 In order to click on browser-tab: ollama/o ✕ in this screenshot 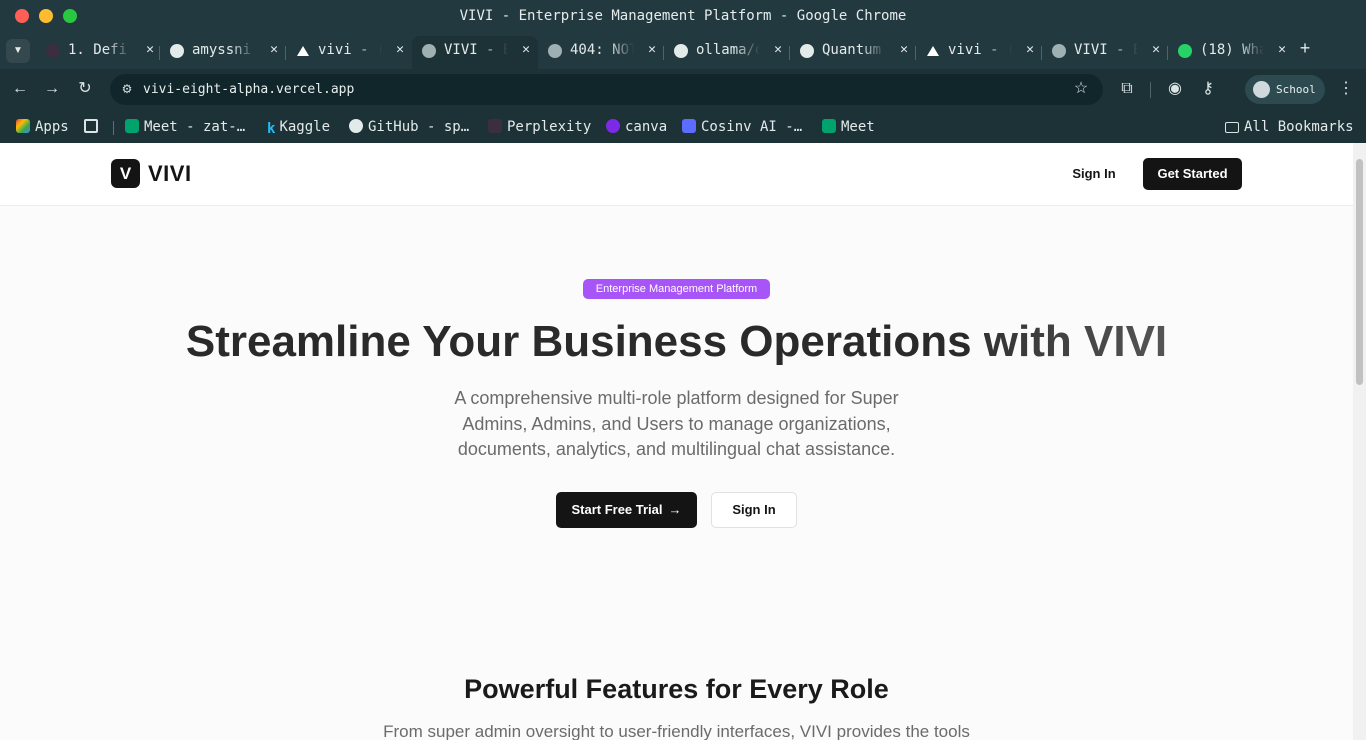, I will do `click(727, 52)`.